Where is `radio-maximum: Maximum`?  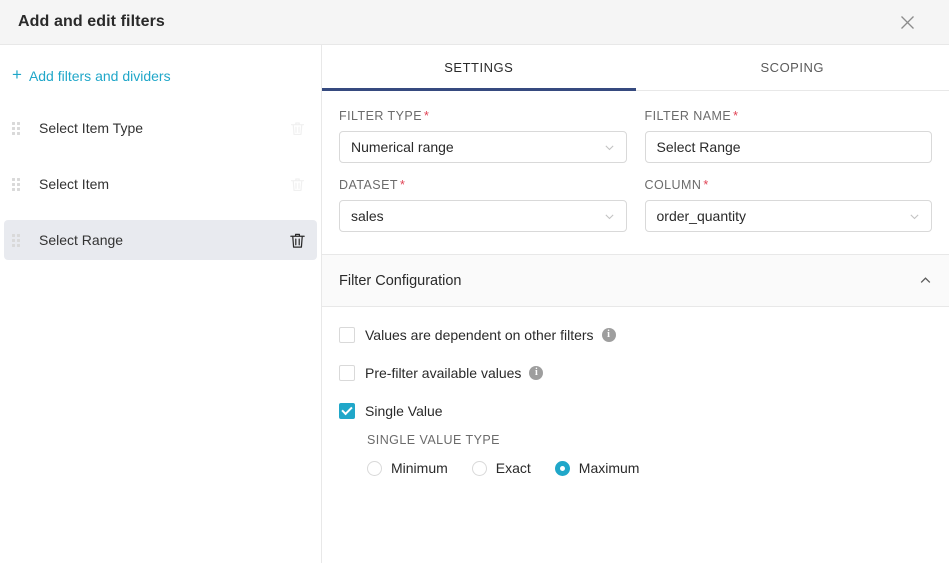 radio-maximum: Maximum is located at coordinates (597, 468).